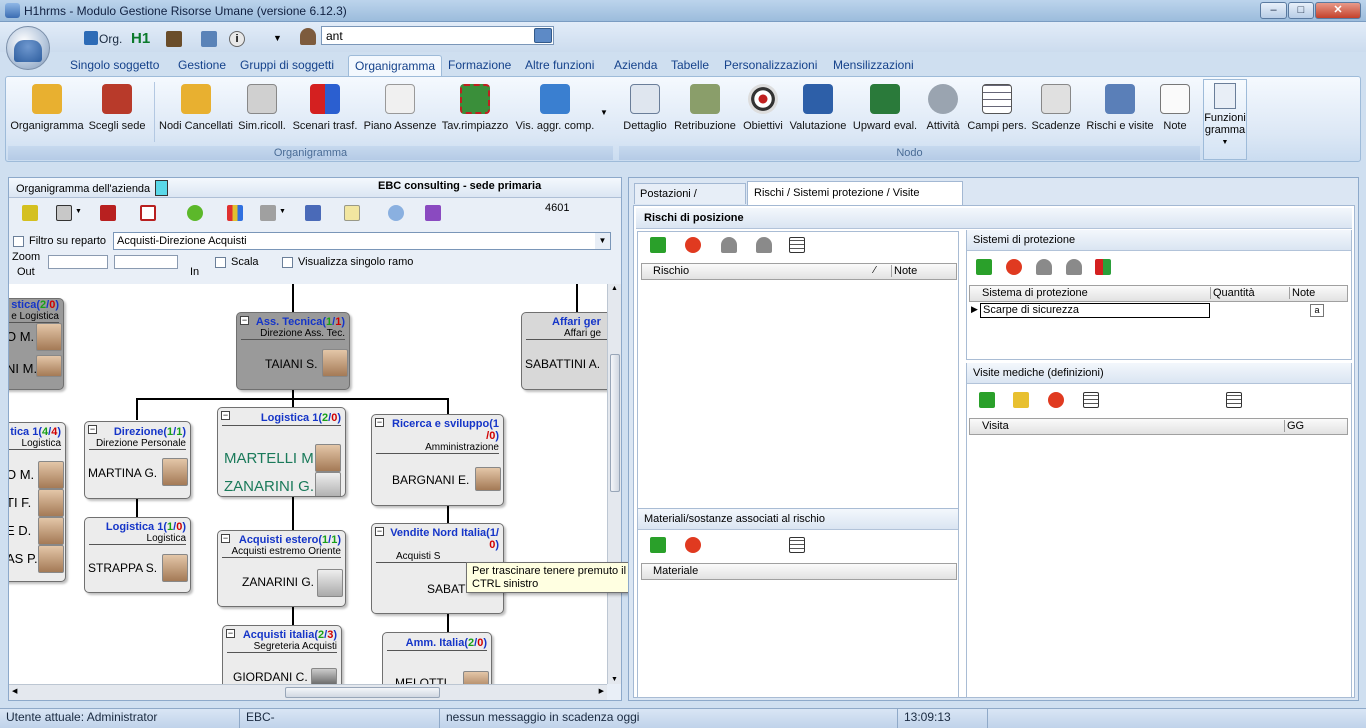 Image resolution: width=1366 pixels, height=728 pixels. Describe the element at coordinates (705, 113) in the screenshot. I see `retribuzione-button: Retribuzione` at that location.